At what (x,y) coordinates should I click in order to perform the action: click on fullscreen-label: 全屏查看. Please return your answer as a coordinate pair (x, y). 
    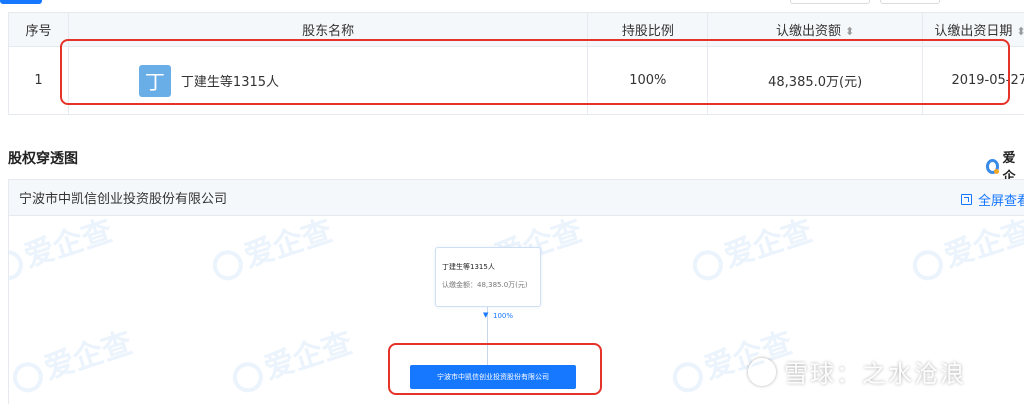
    Looking at the image, I should click on (1001, 201).